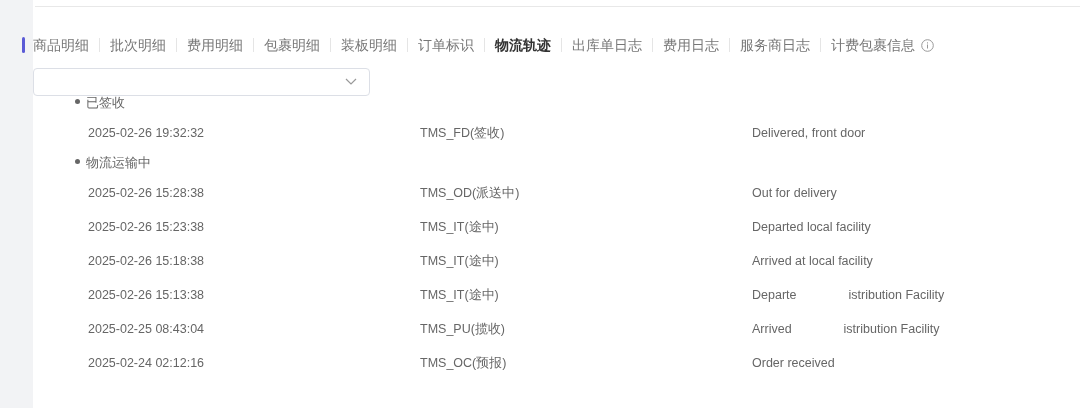 The height and width of the screenshot is (408, 1080). Describe the element at coordinates (147, 329) in the screenshot. I see `event-time: 2025-02-25 08:43:04` at that location.